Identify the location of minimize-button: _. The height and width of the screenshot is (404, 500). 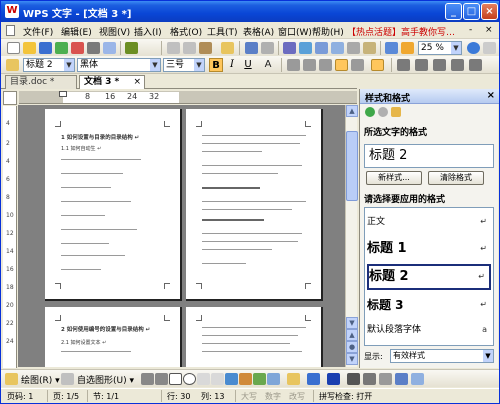
(453, 11).